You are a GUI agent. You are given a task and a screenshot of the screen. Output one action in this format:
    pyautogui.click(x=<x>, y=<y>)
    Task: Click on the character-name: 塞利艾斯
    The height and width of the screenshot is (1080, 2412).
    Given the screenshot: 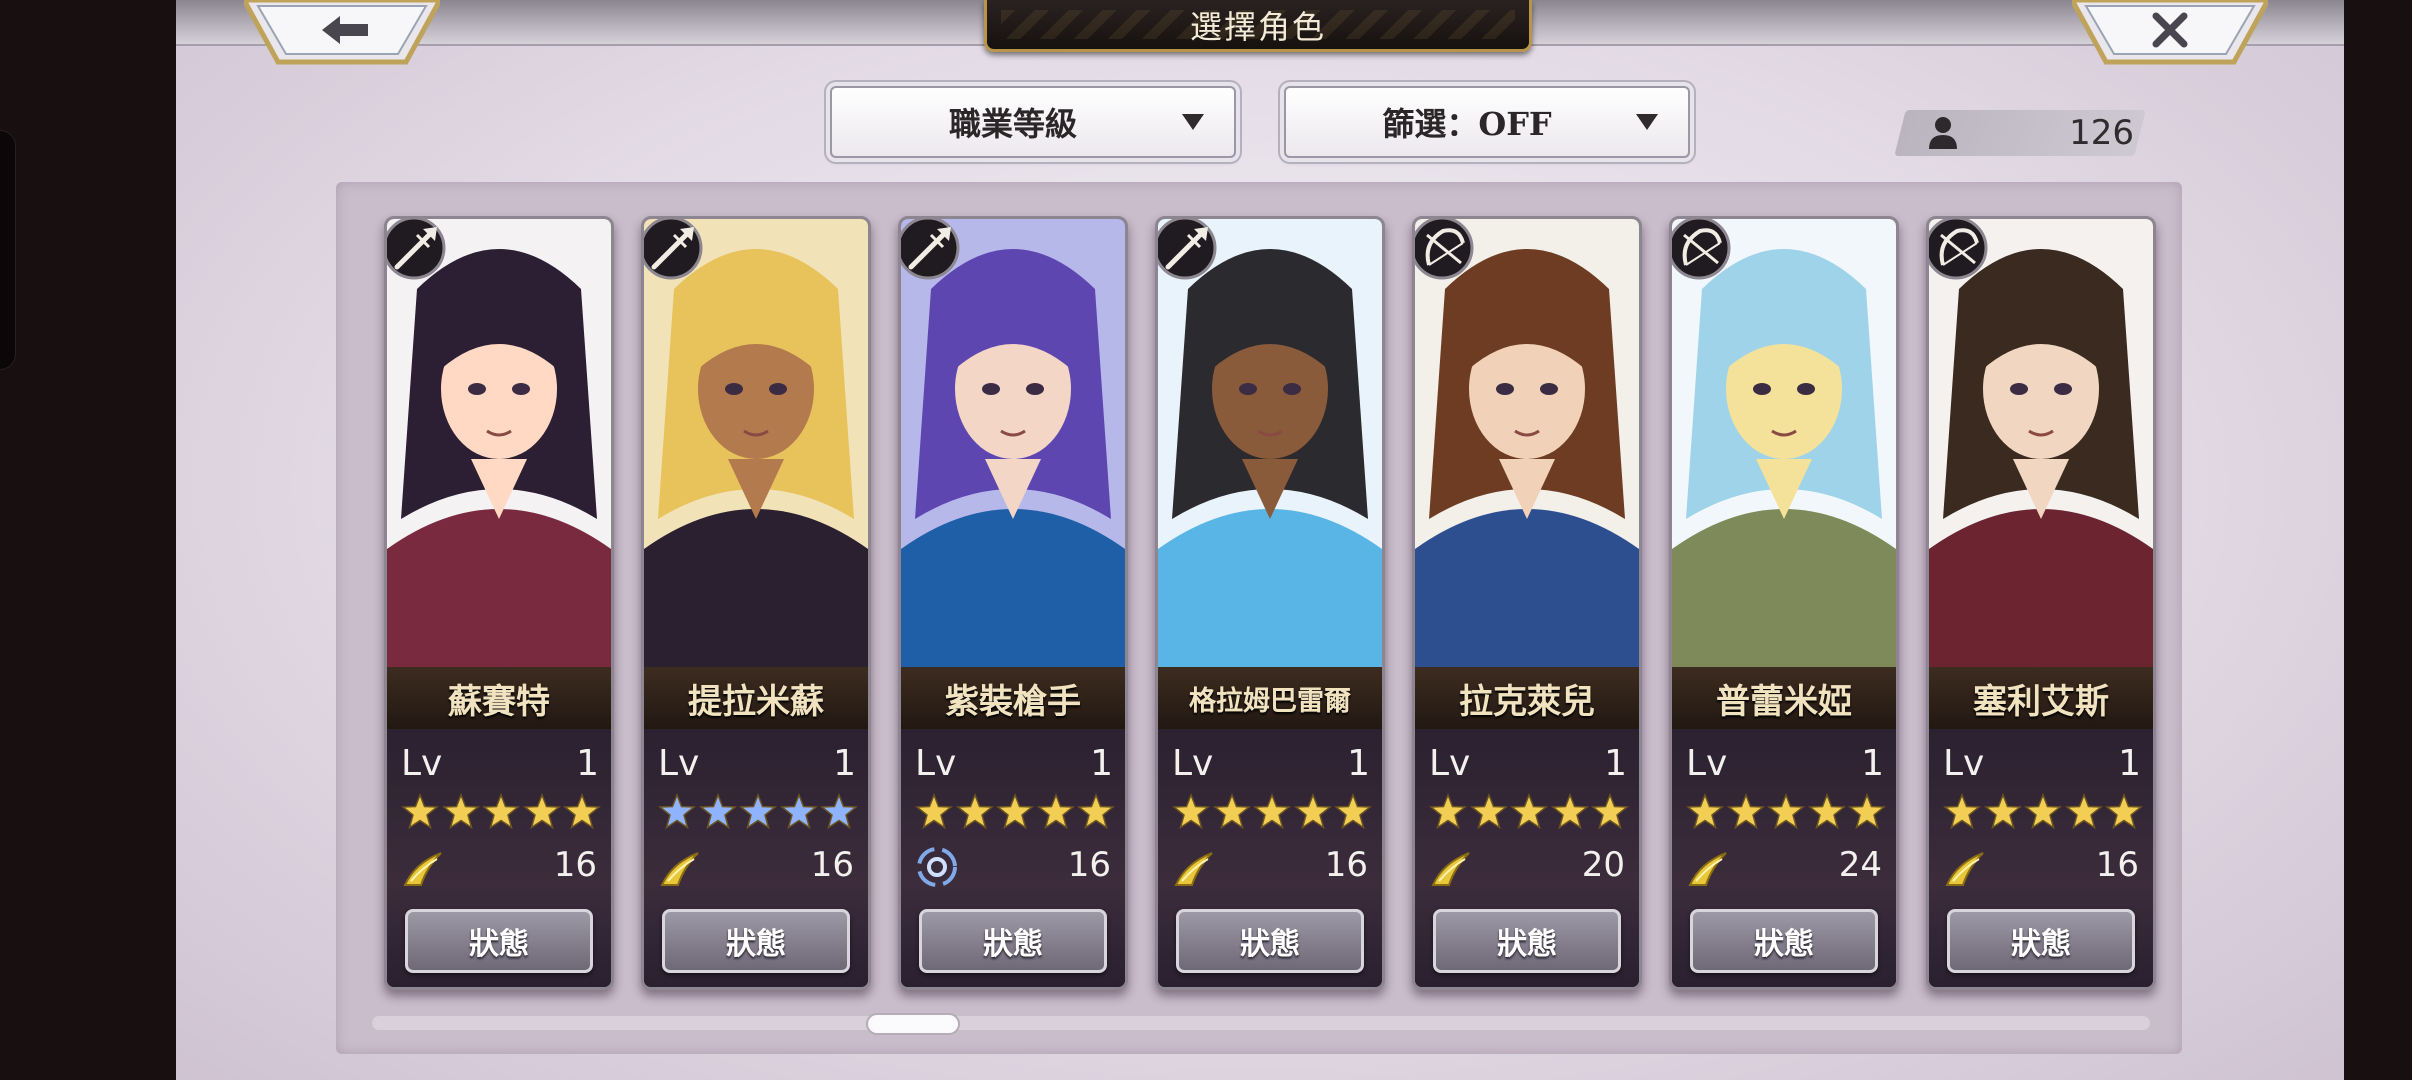 What is the action you would take?
    pyautogui.click(x=2041, y=701)
    